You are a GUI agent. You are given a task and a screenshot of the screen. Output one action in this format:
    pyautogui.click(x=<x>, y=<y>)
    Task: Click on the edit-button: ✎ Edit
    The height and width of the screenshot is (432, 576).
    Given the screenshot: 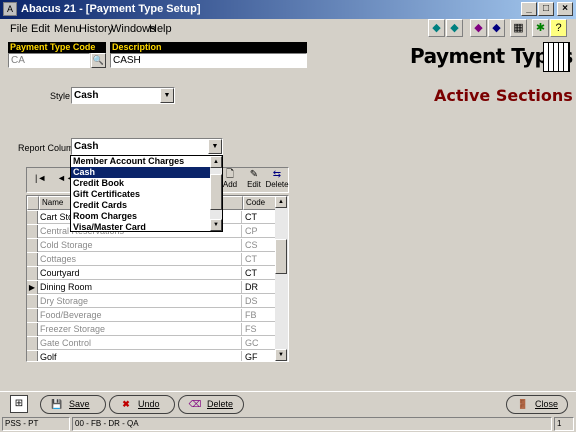 What is the action you would take?
    pyautogui.click(x=254, y=179)
    